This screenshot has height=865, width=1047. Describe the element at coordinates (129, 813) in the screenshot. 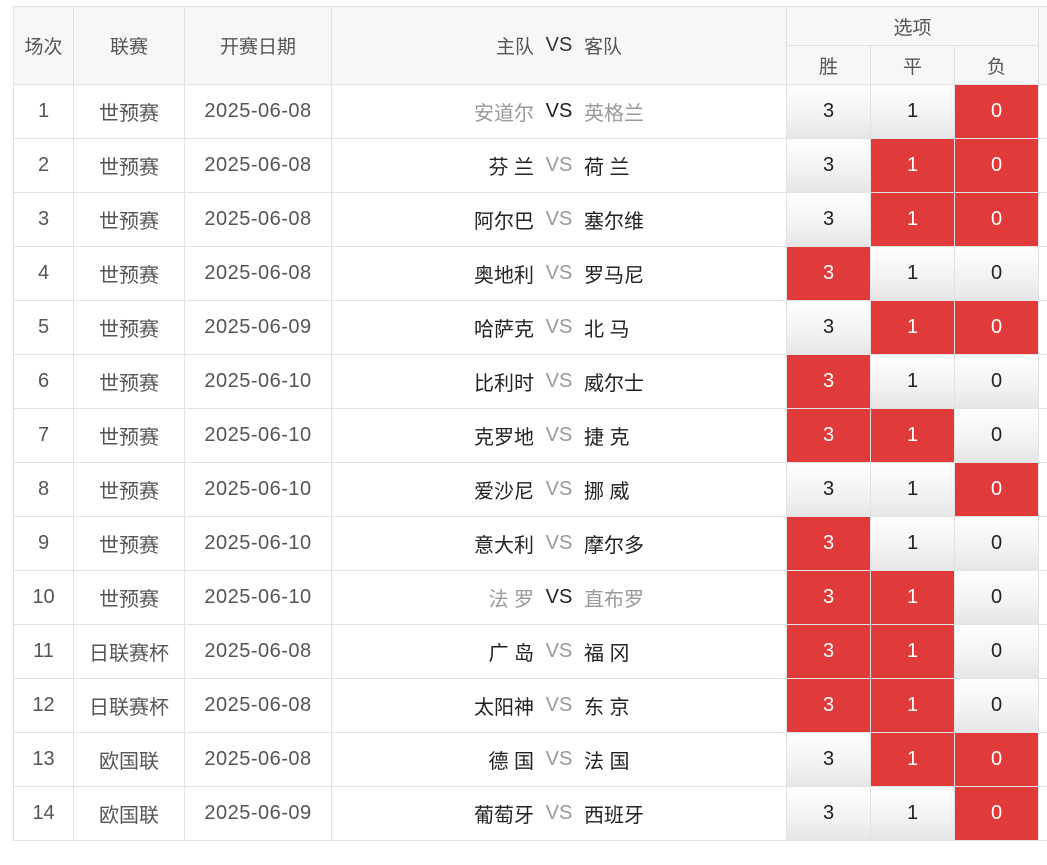

I see `league-name: 欧国联` at that location.